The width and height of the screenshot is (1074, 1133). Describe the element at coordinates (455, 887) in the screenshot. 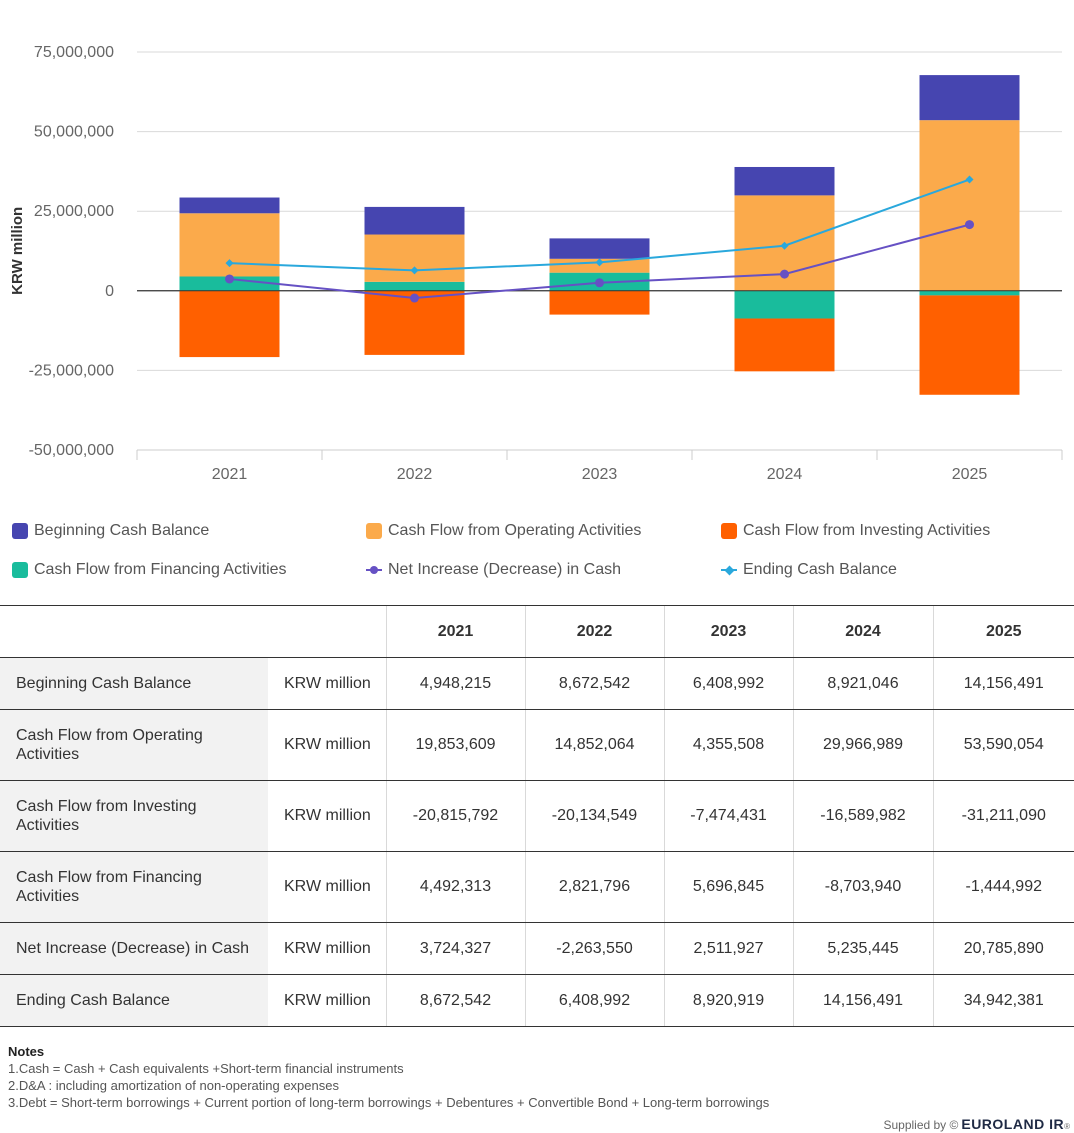

I see `table-cell: 4,492,313` at that location.